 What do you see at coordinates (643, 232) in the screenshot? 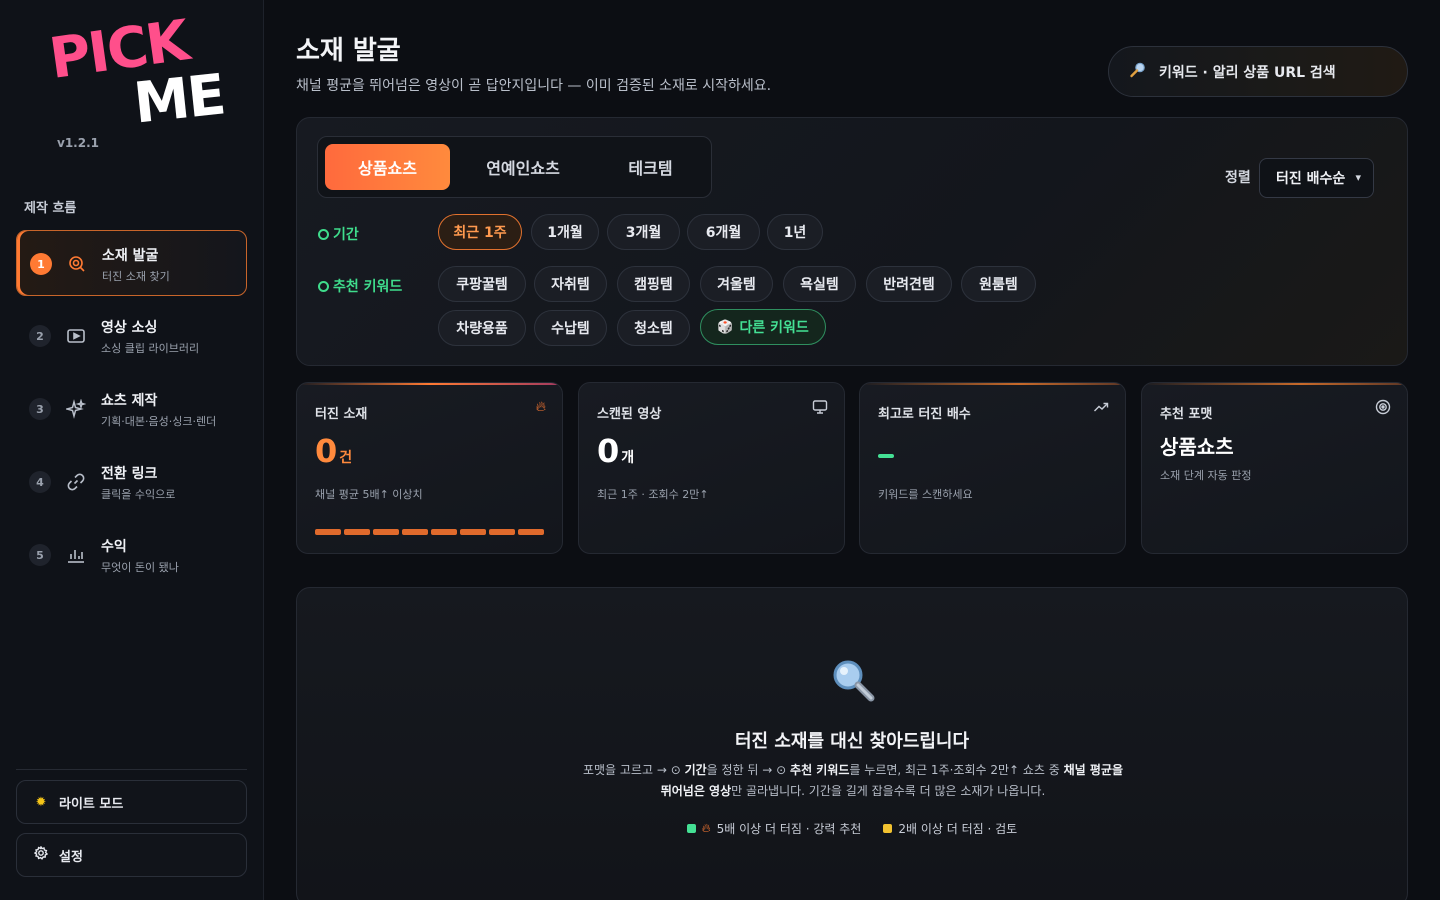
I see `period-chip-3m: 3개월` at bounding box center [643, 232].